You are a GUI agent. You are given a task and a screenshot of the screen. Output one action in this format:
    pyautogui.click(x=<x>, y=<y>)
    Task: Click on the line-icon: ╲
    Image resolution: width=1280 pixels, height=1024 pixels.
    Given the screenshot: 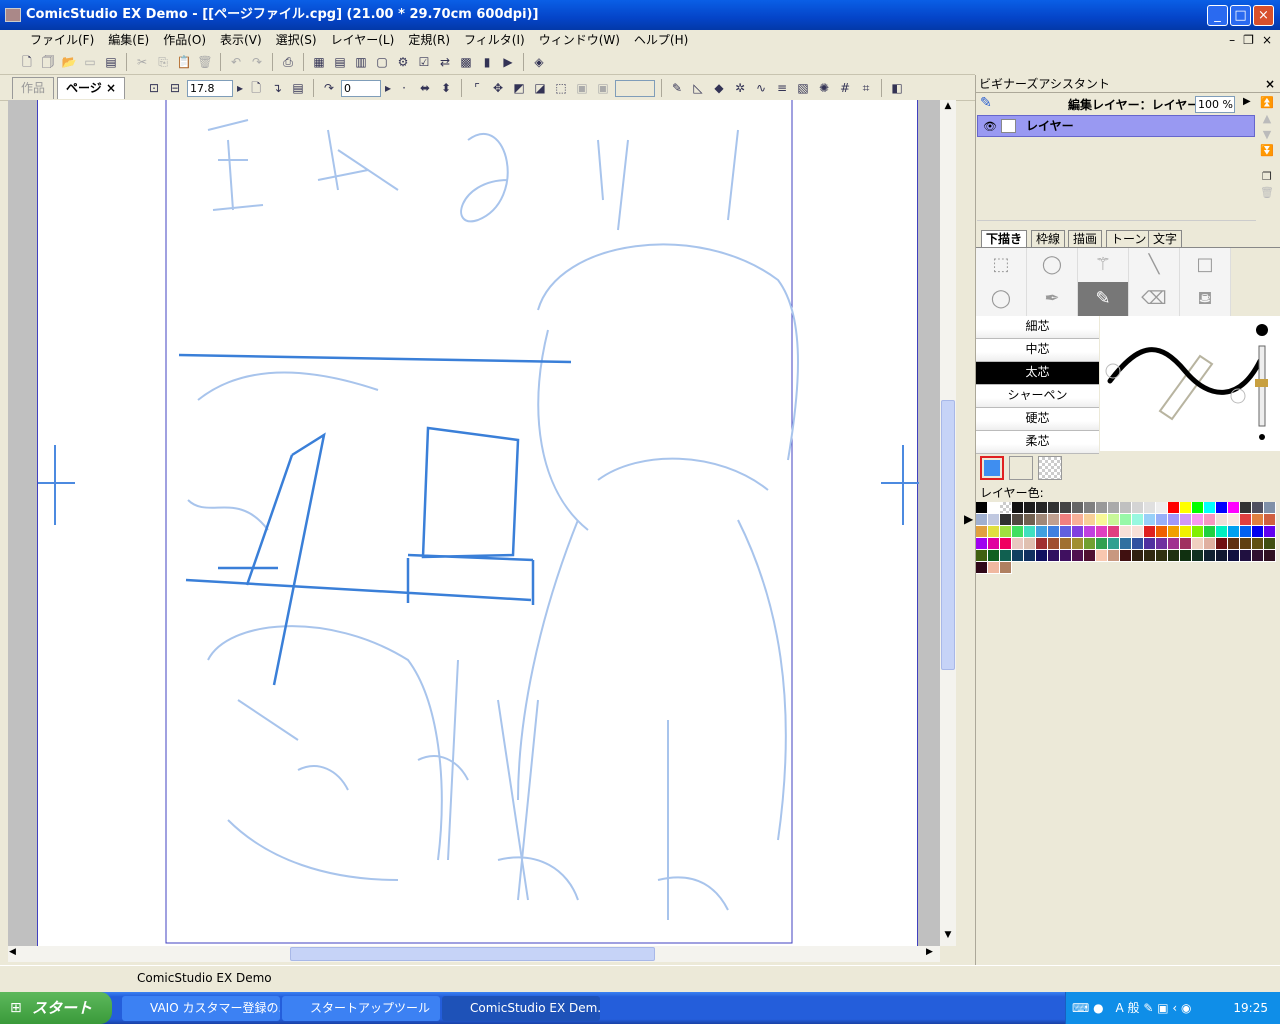 What is the action you would take?
    pyautogui.click(x=1154, y=265)
    